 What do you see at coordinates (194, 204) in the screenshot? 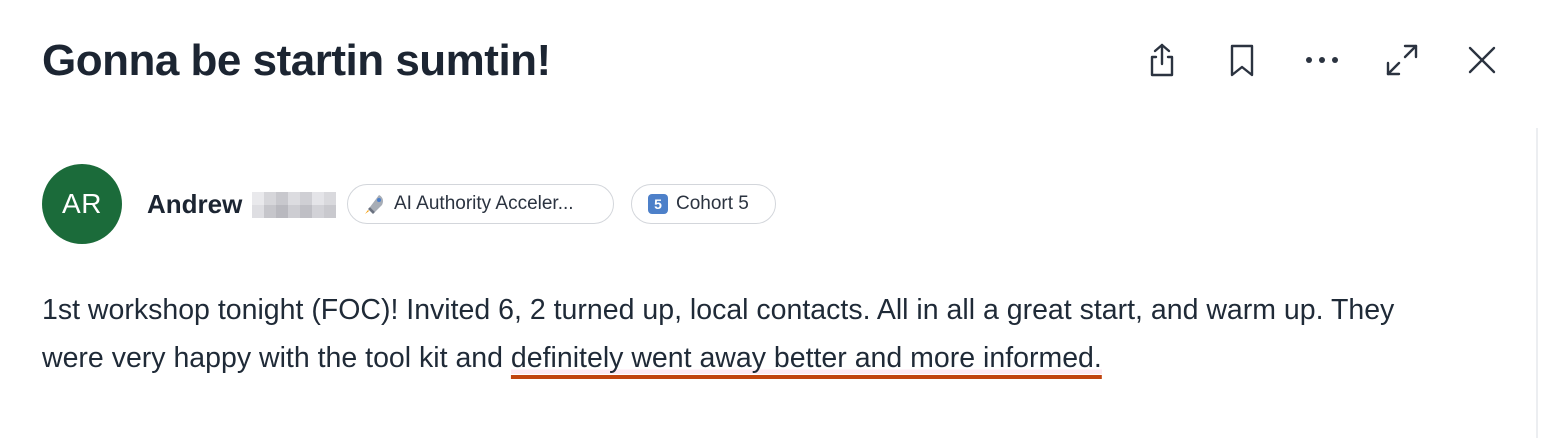
I see `author-name: Andrew` at bounding box center [194, 204].